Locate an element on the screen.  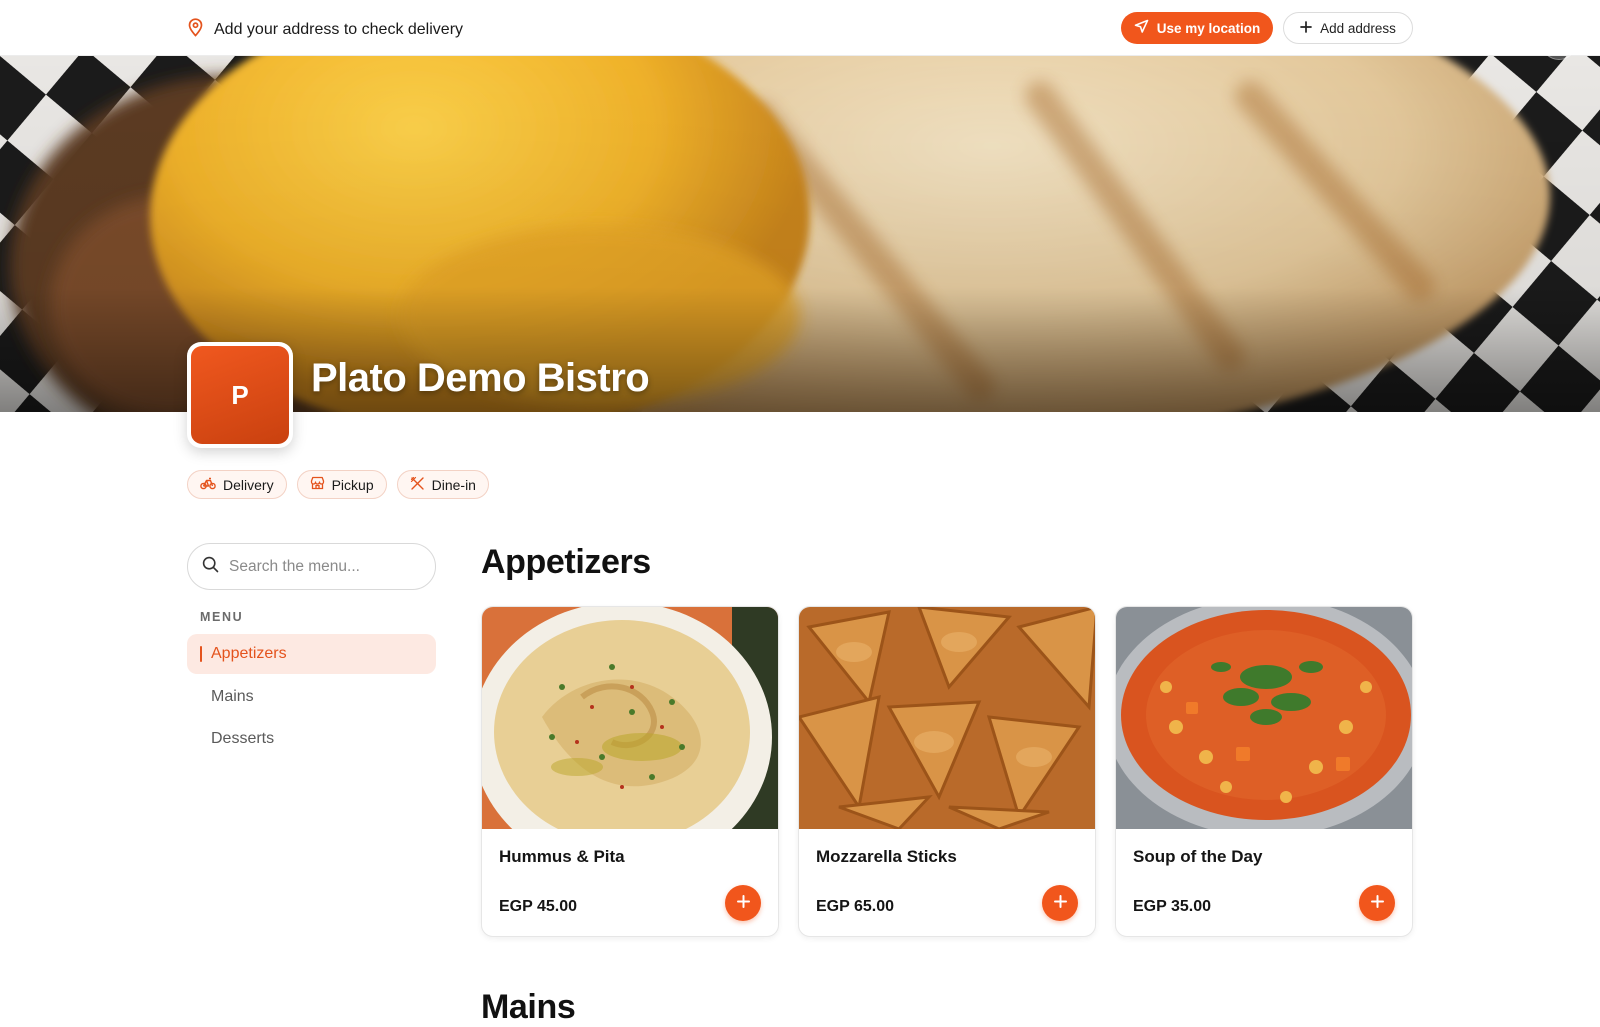
menu-search-field is located at coordinates (311, 566).